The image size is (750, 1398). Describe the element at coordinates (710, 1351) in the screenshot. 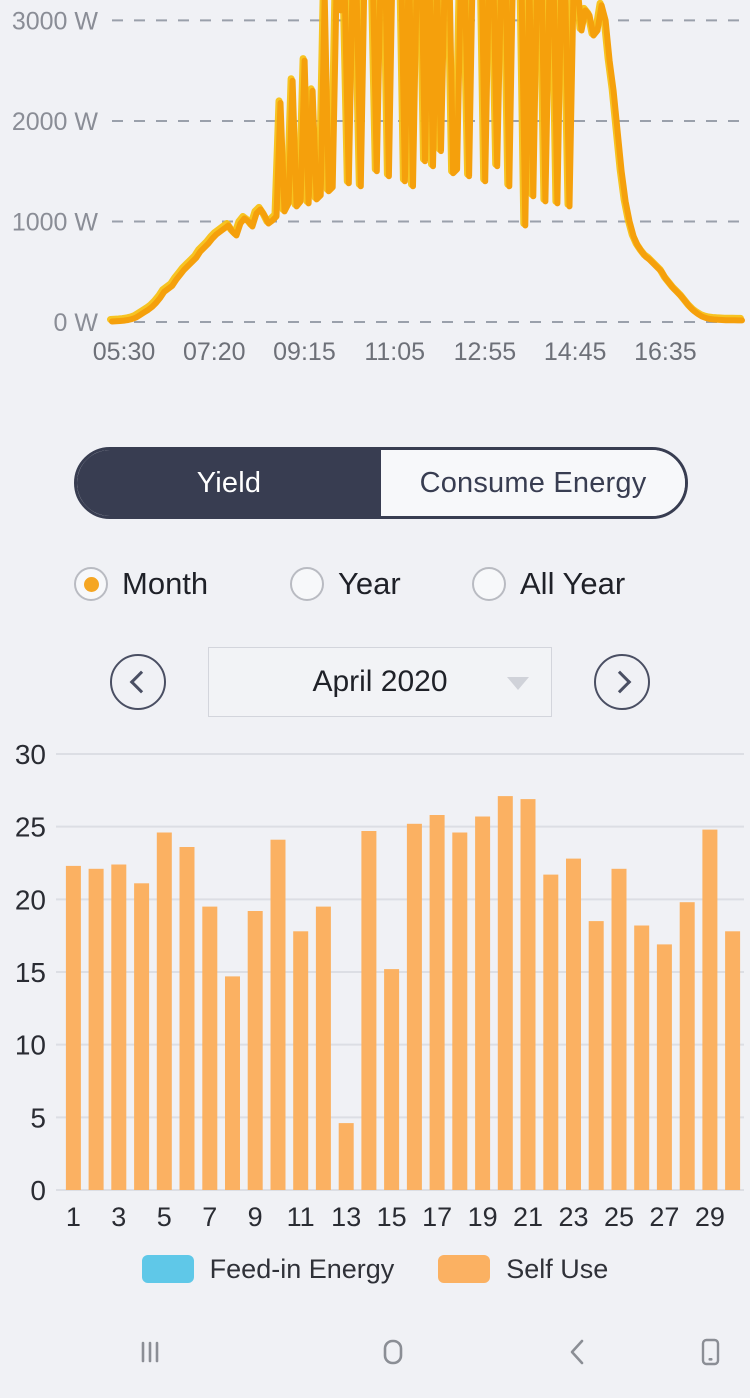

I see `ime-switcher-button` at that location.